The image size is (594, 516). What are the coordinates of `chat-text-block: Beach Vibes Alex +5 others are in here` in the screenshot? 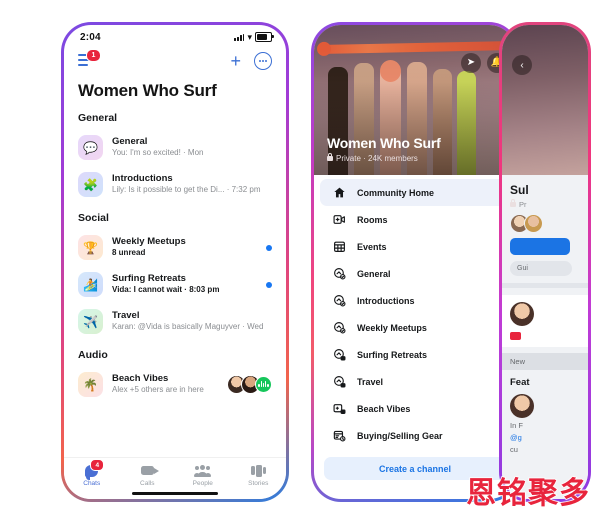 It's located at (165, 384).